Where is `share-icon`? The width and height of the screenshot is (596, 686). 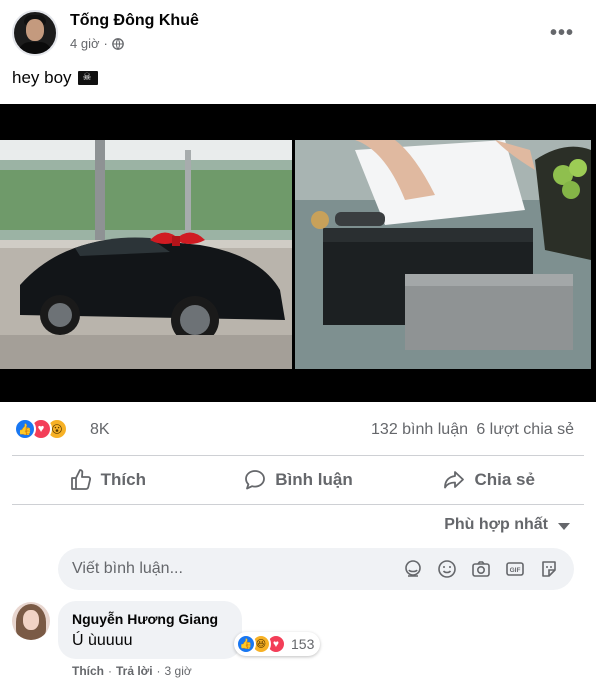
share-icon is located at coordinates (454, 480).